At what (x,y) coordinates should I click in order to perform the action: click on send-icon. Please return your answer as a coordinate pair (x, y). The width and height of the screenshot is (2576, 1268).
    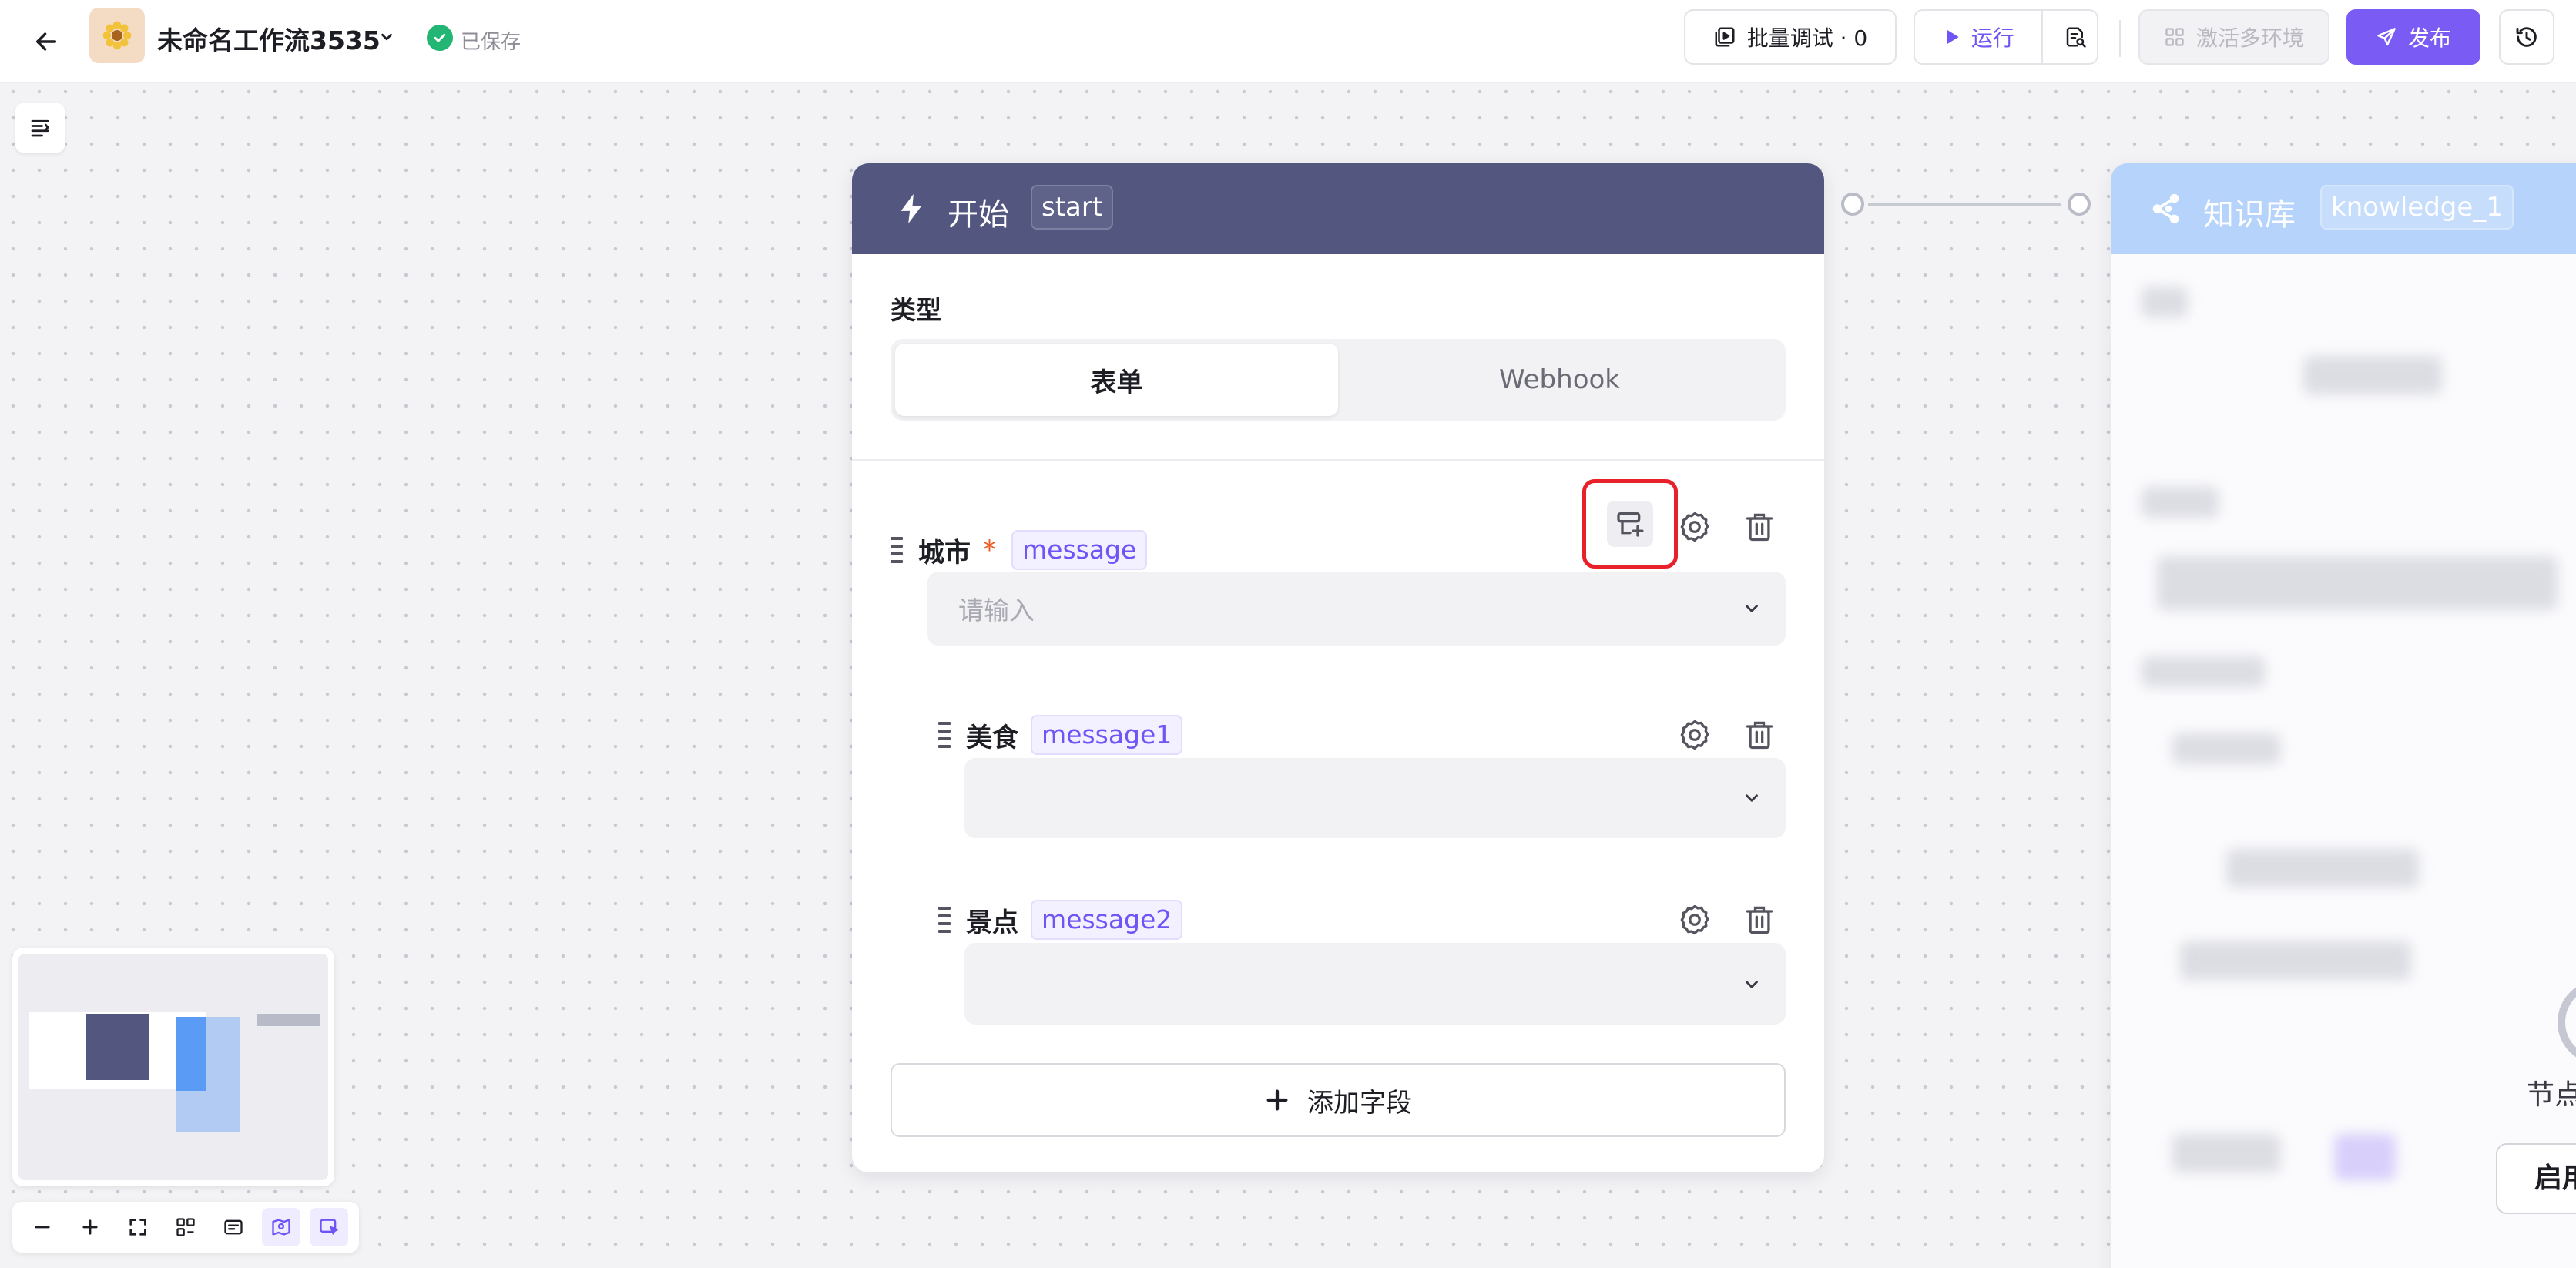
    Looking at the image, I should click on (2386, 37).